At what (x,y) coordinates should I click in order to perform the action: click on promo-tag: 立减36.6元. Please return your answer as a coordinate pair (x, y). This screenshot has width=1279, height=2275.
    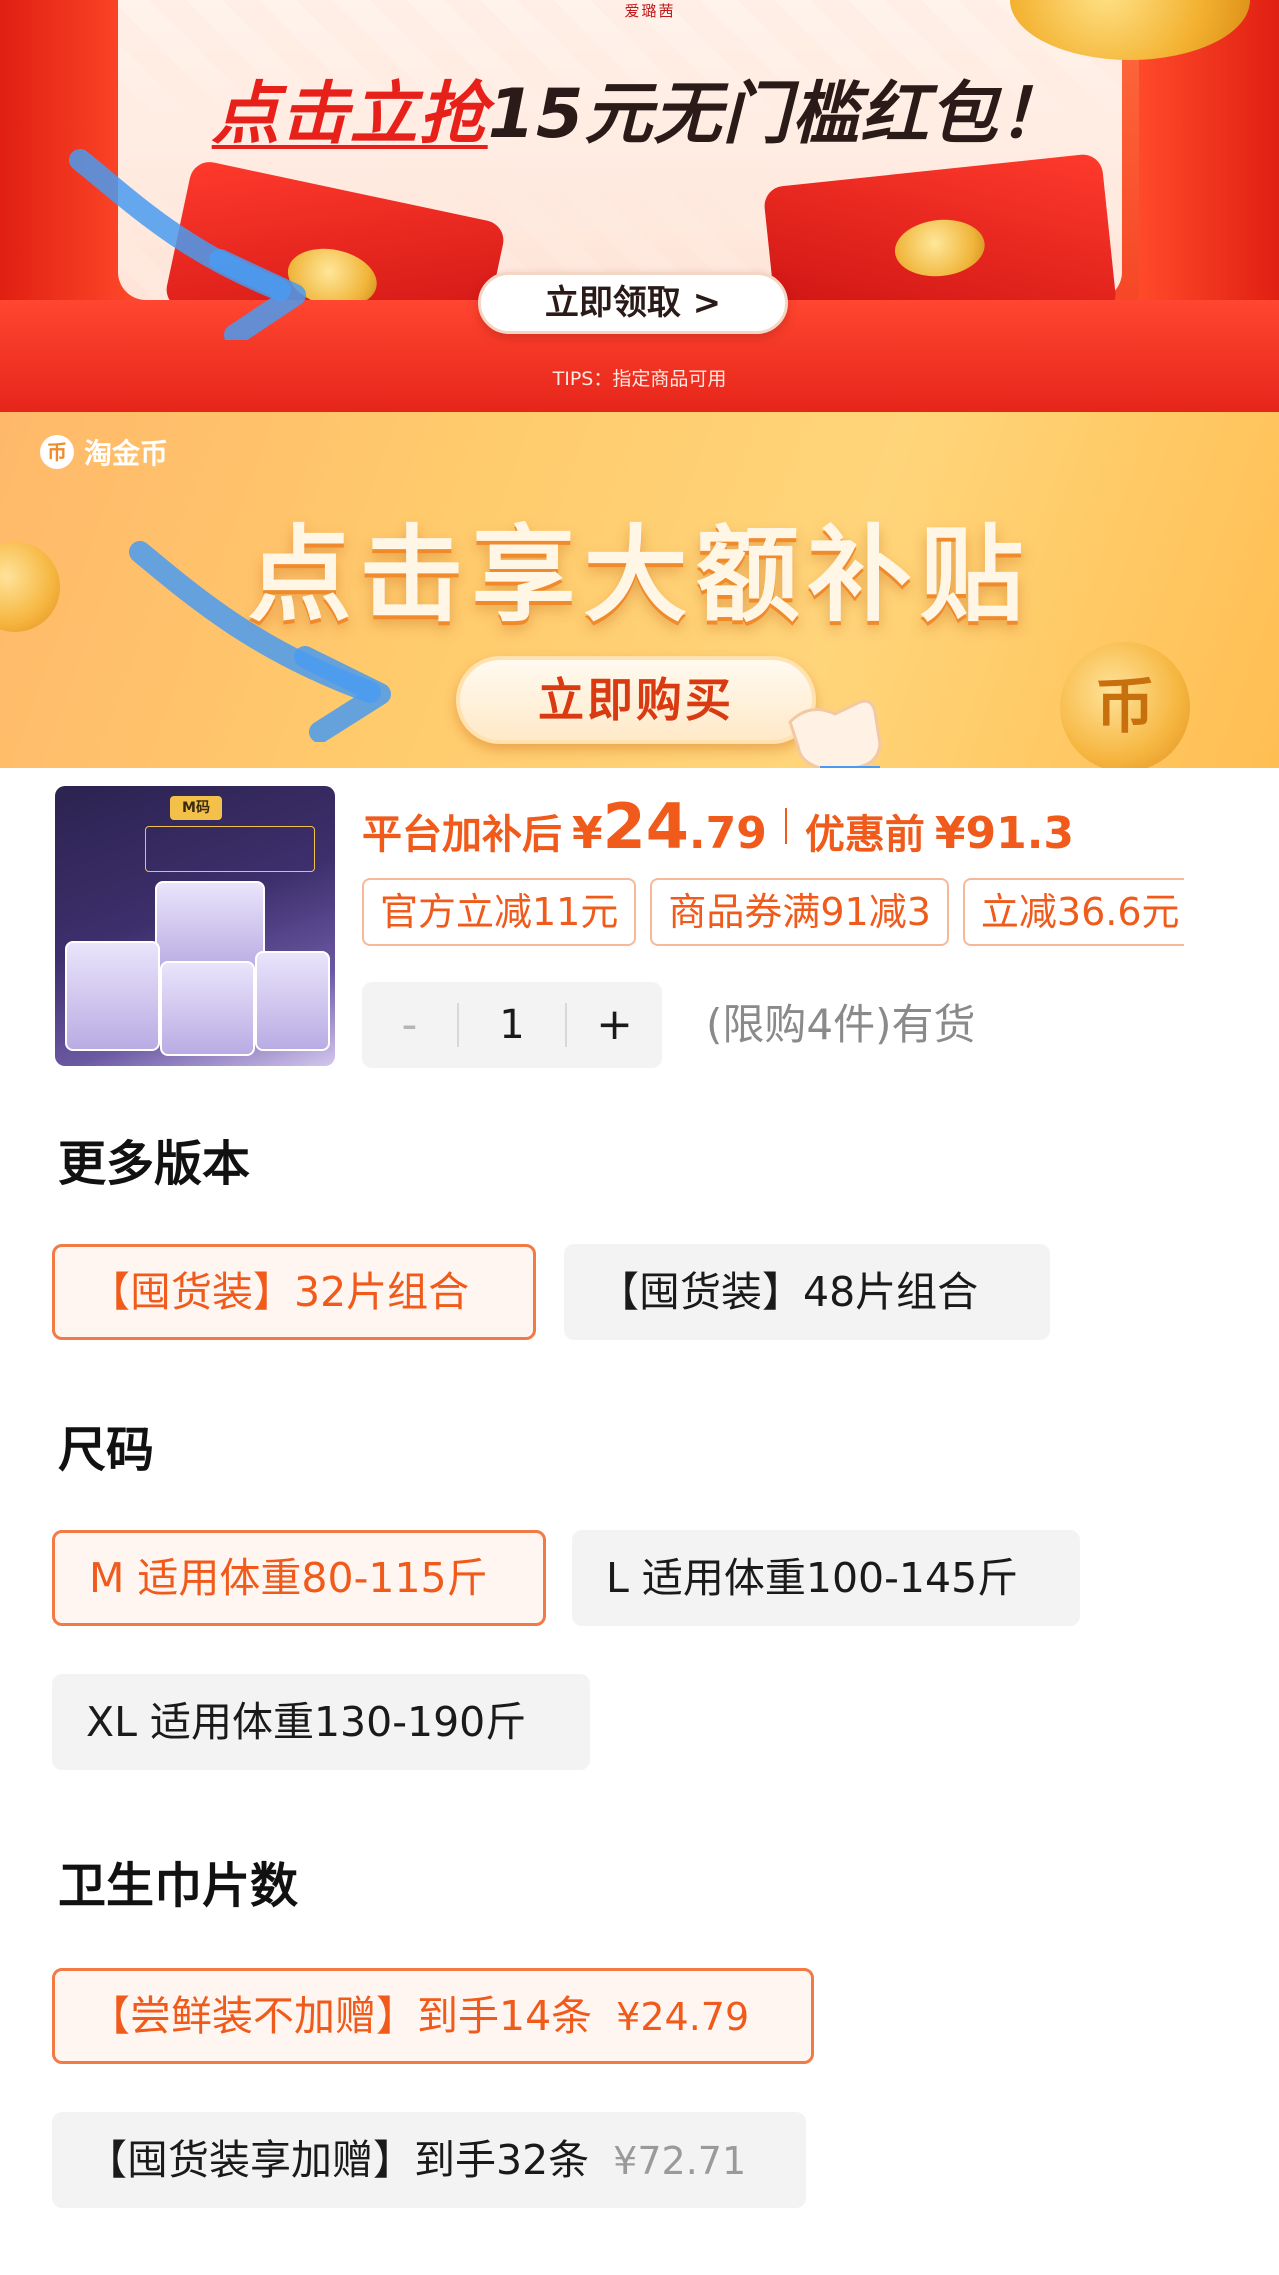
    Looking at the image, I should click on (1073, 912).